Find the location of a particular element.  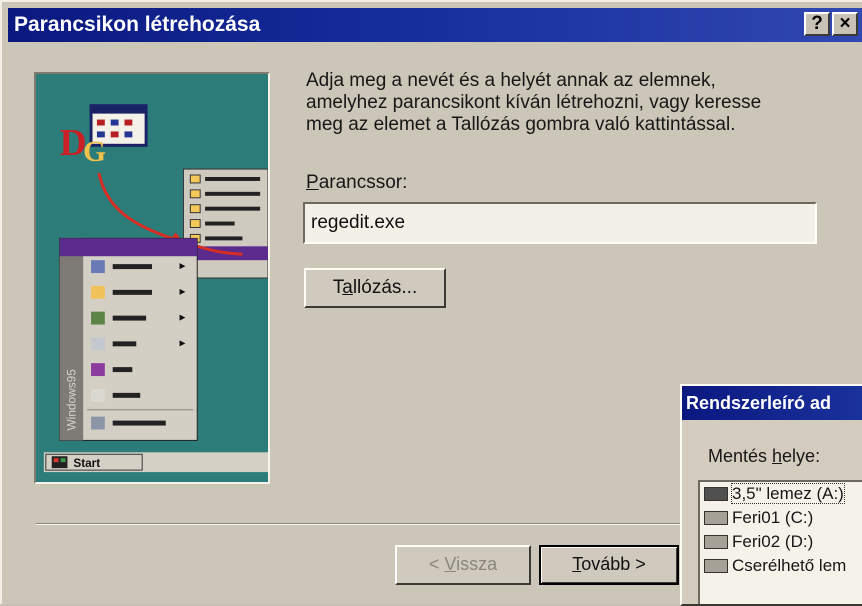

save-rest: elye: is located at coordinates (801, 456).